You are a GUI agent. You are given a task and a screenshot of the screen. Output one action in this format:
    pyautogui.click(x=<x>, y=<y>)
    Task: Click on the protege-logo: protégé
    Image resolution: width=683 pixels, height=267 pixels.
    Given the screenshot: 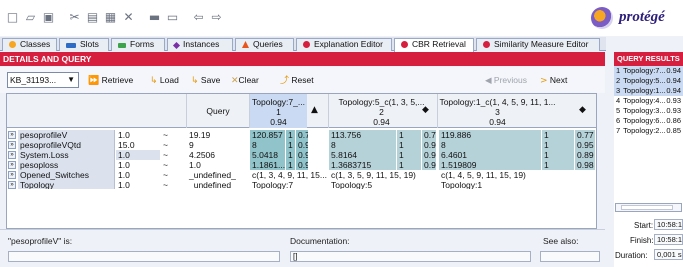 What is the action you would take?
    pyautogui.click(x=628, y=18)
    